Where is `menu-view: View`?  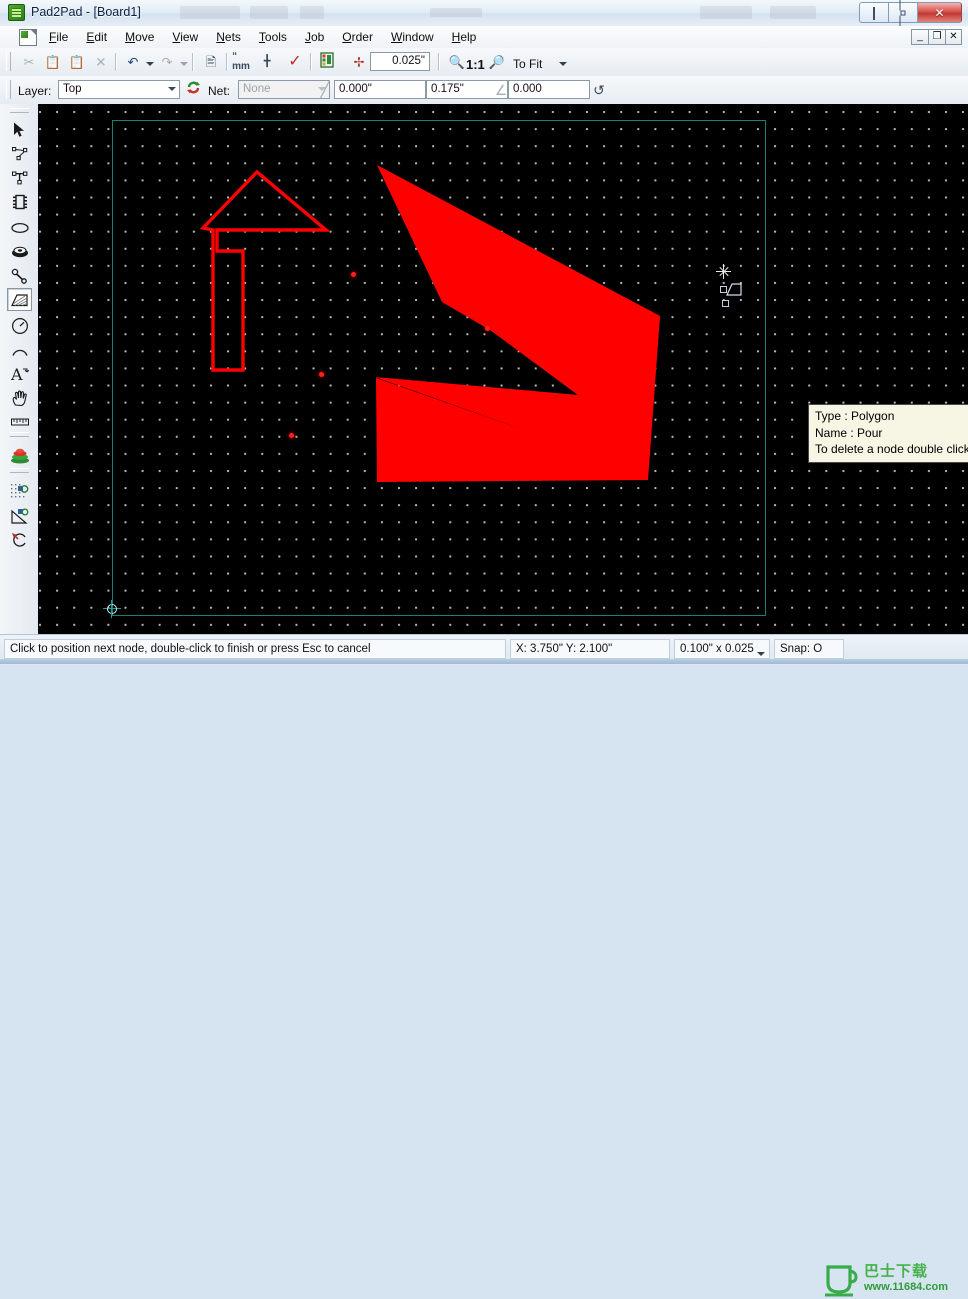
menu-view: View is located at coordinates (185, 37).